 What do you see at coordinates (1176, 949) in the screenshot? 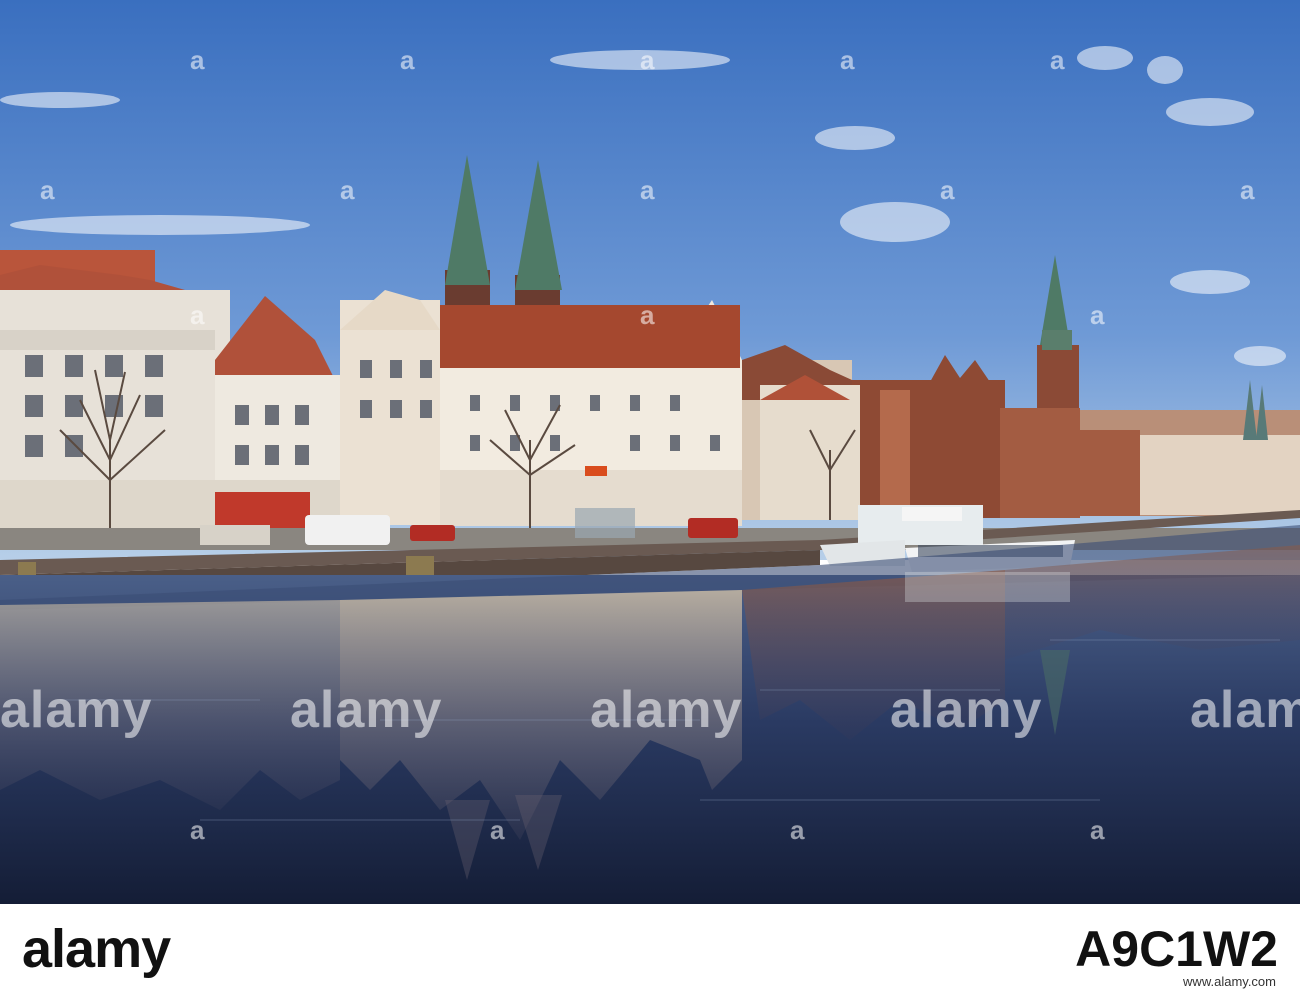
I see `image-id: A9C1W2` at bounding box center [1176, 949].